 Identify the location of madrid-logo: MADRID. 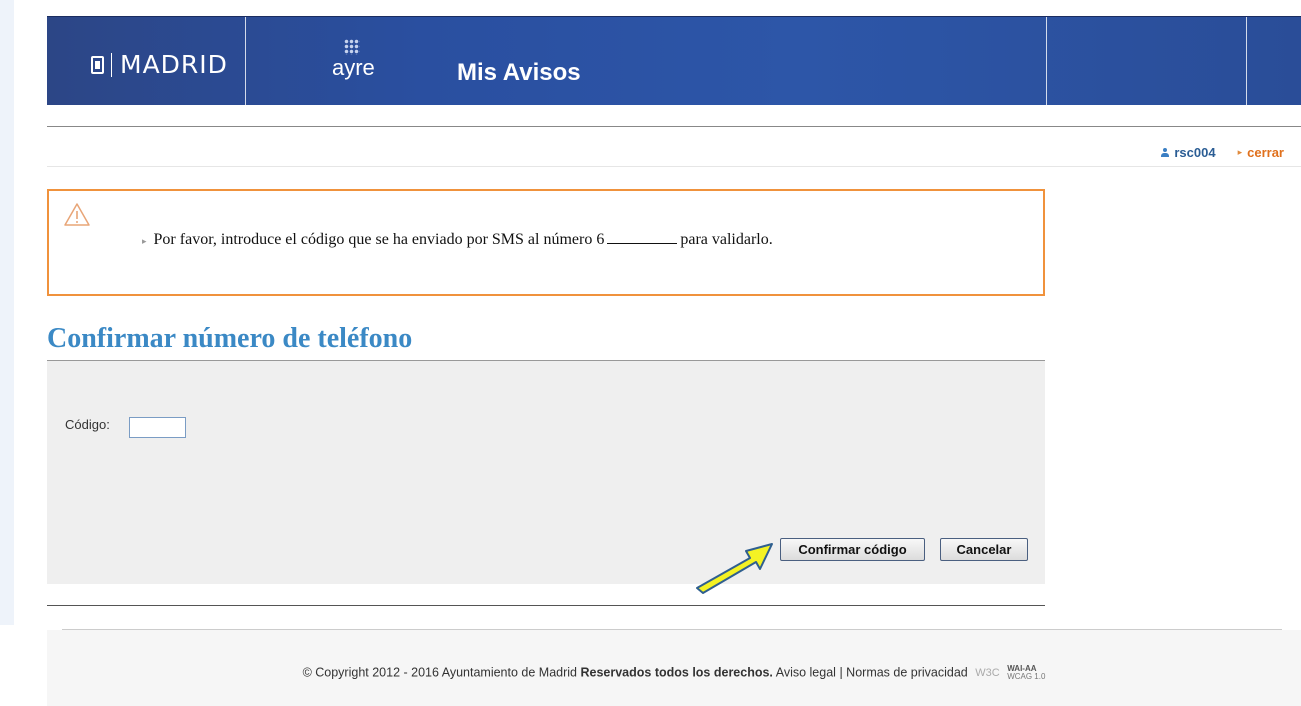
(159, 64).